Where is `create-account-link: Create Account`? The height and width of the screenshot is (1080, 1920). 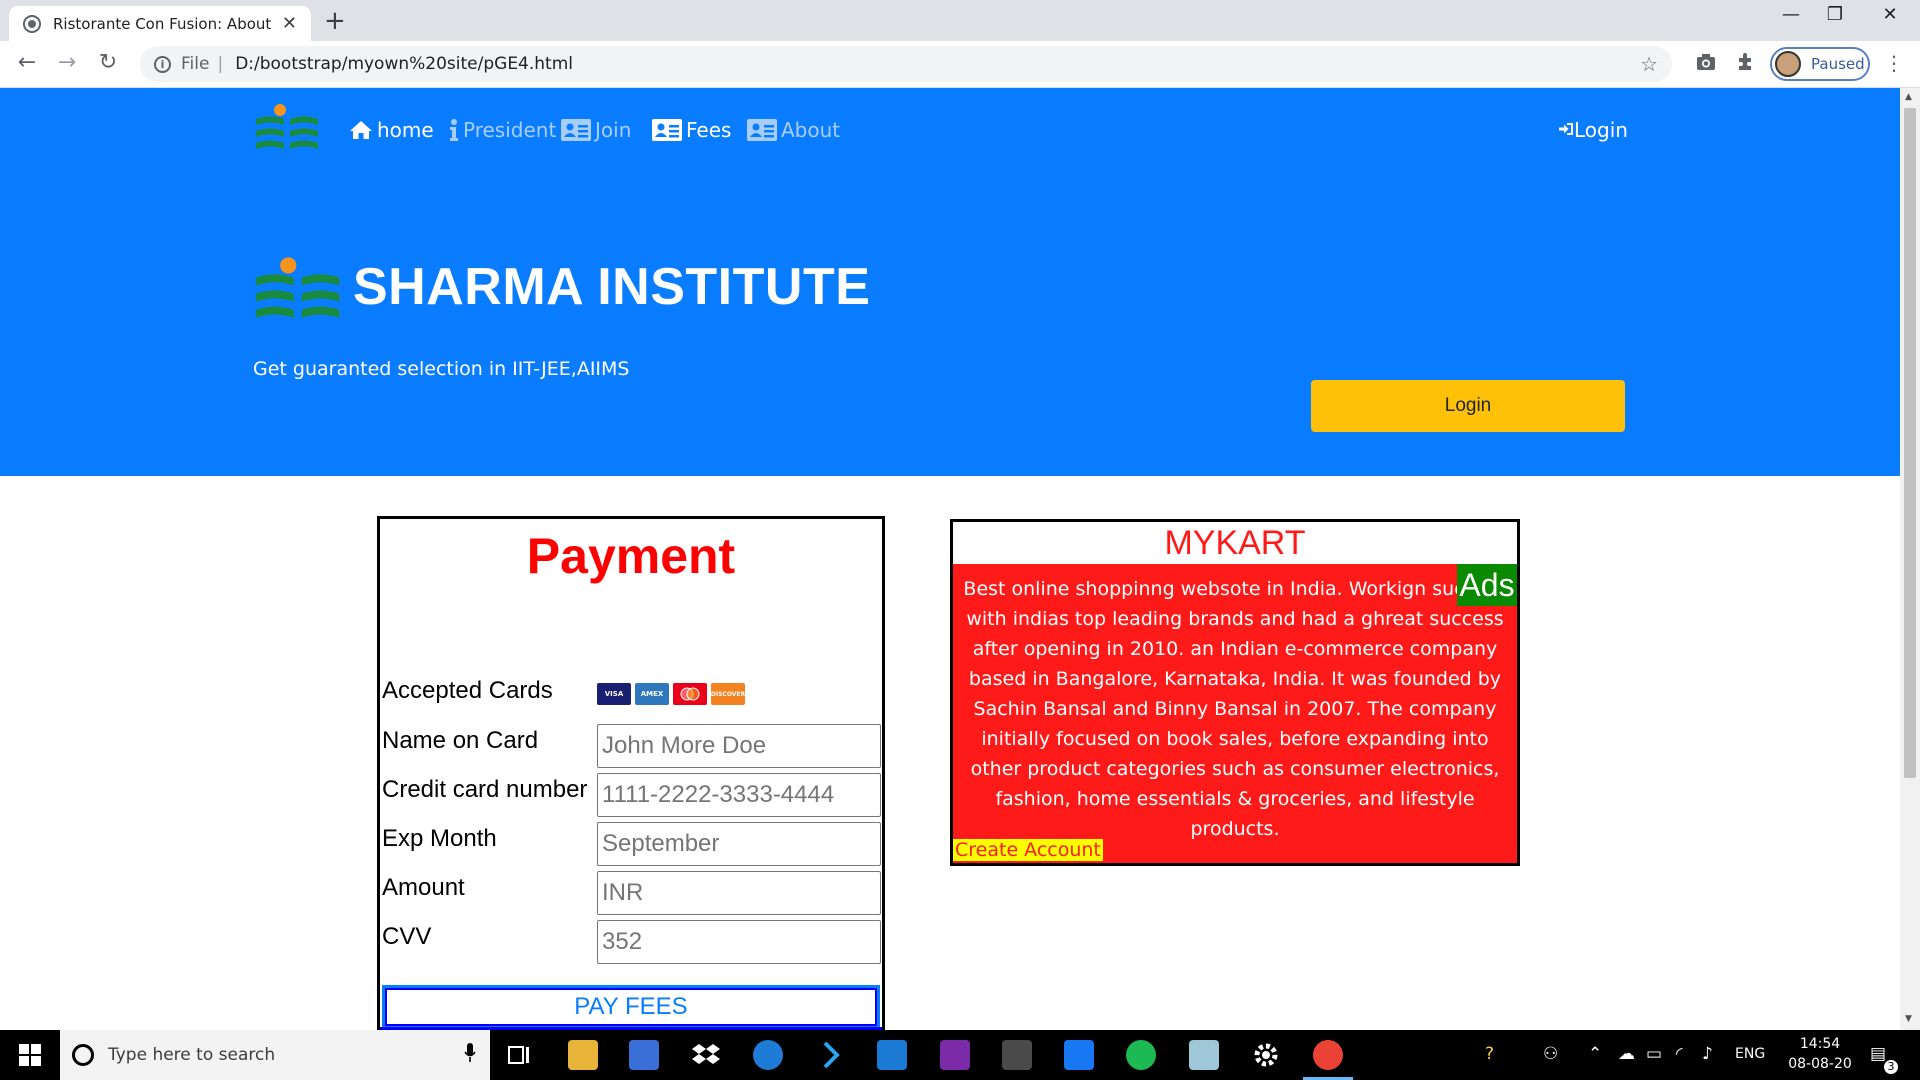 create-account-link: Create Account is located at coordinates (1028, 850).